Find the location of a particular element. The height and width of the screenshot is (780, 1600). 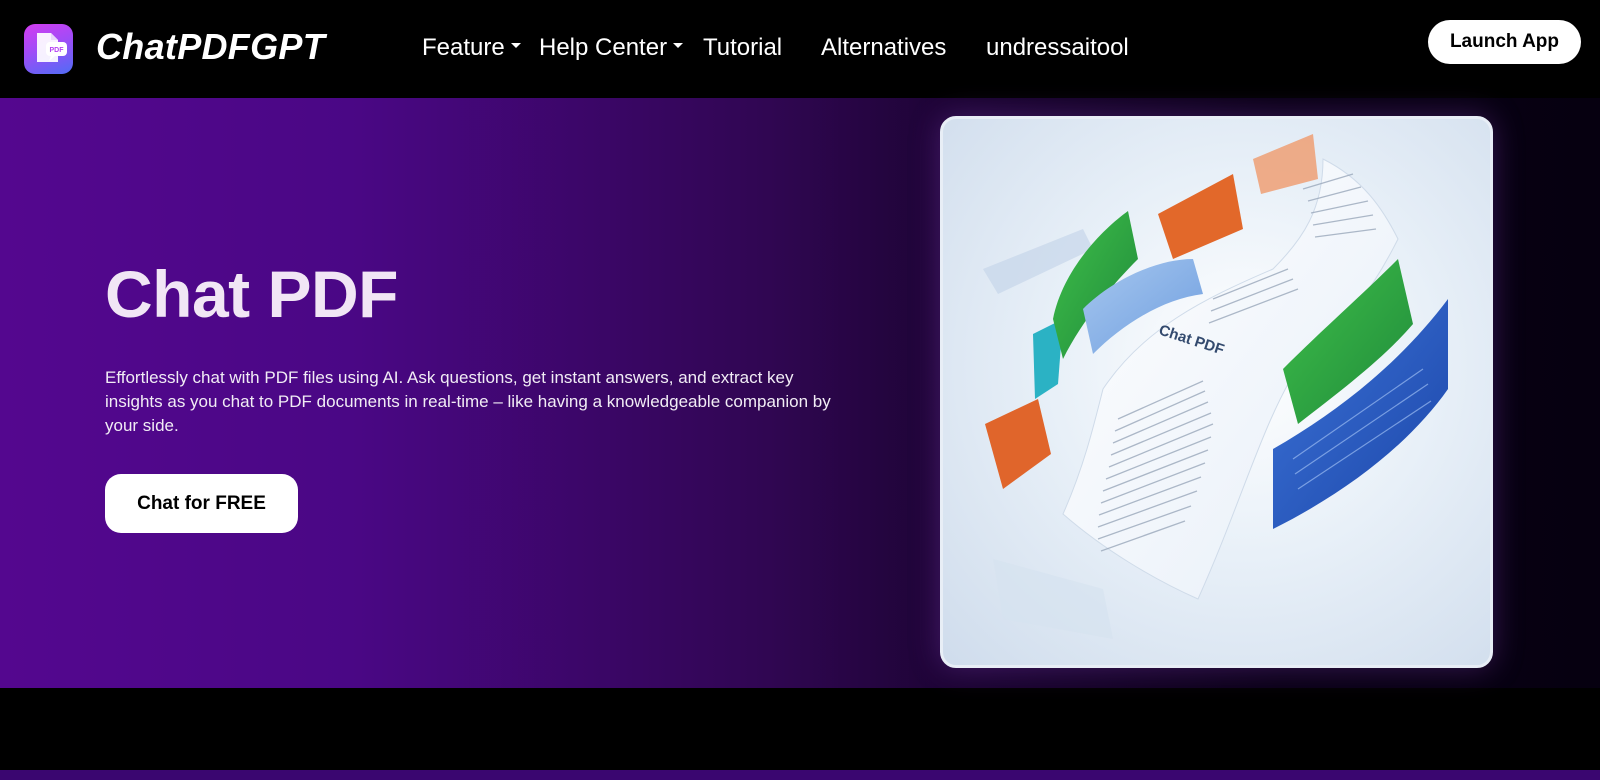

bottom-strip is located at coordinates (800, 775).